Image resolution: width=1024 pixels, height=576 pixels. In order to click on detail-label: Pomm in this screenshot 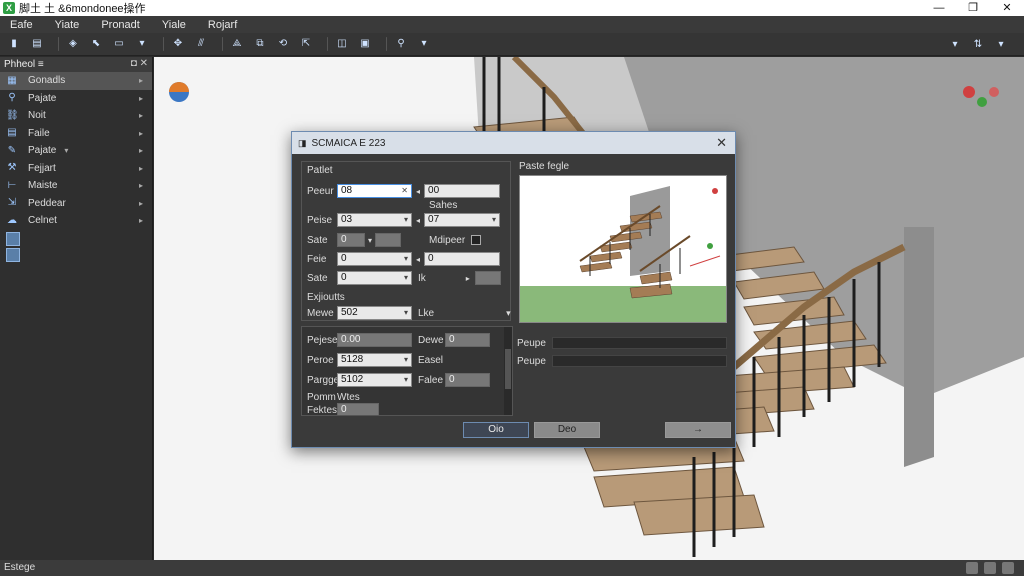, I will do `click(321, 397)`.